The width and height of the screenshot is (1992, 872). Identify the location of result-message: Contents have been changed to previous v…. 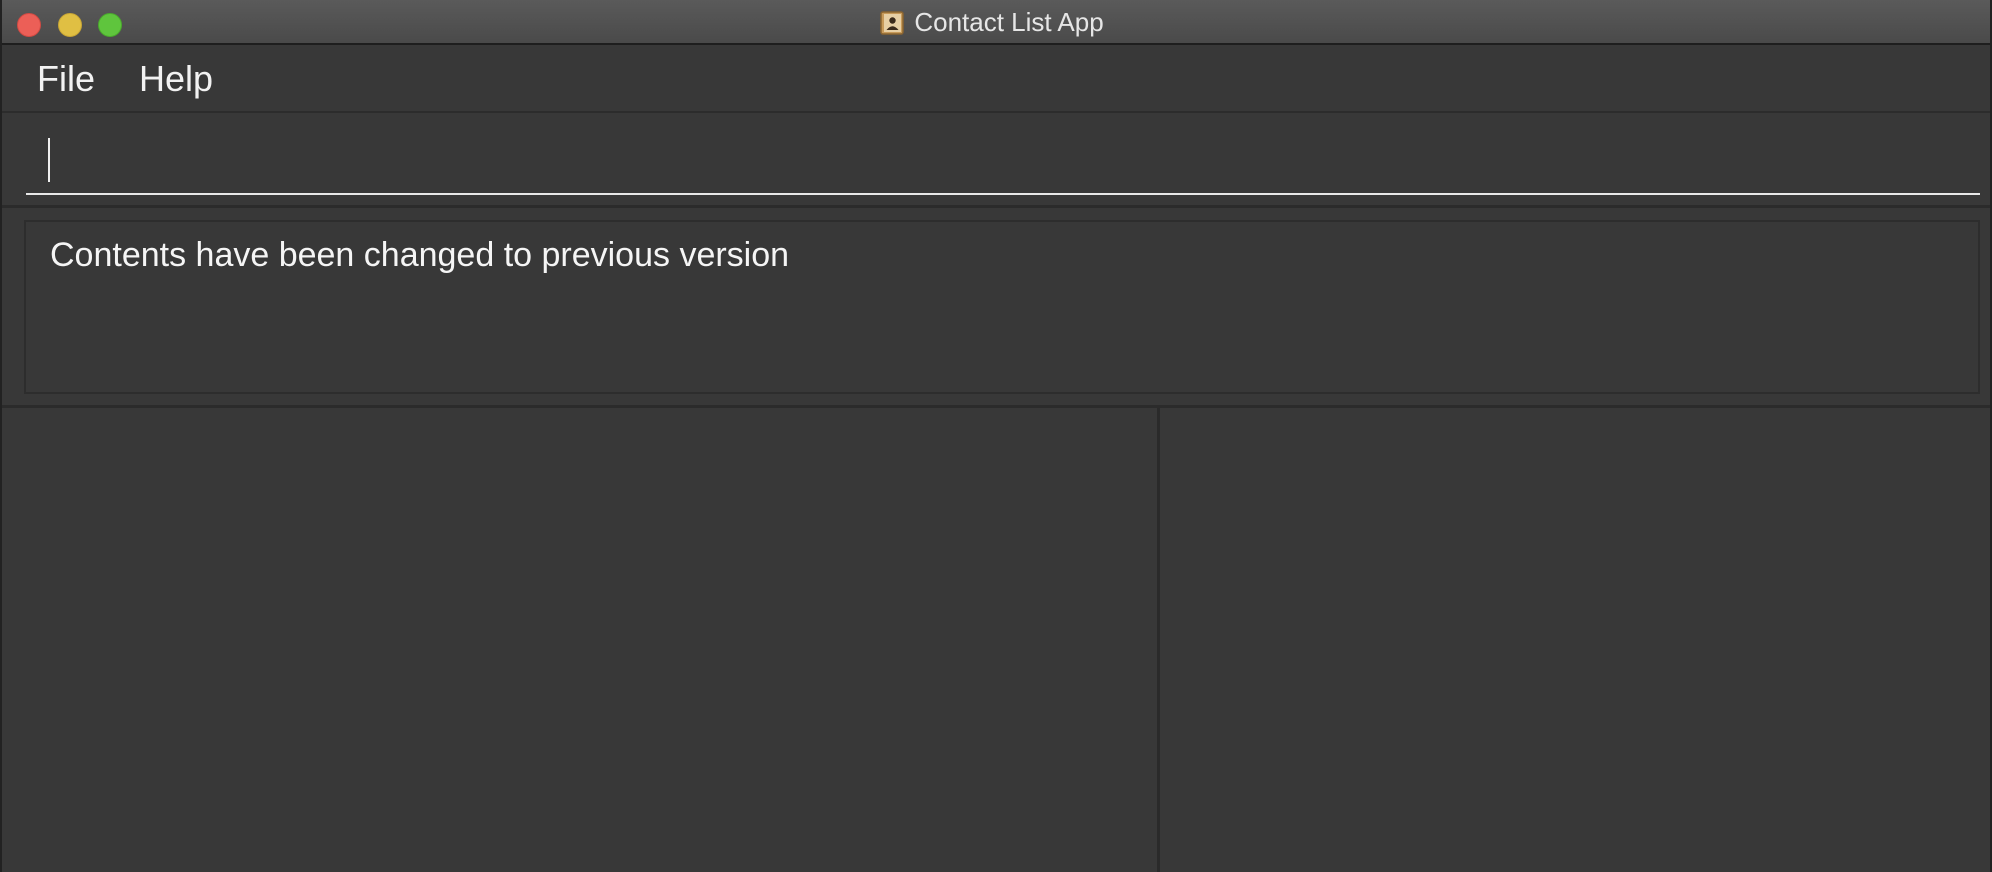
(420, 255).